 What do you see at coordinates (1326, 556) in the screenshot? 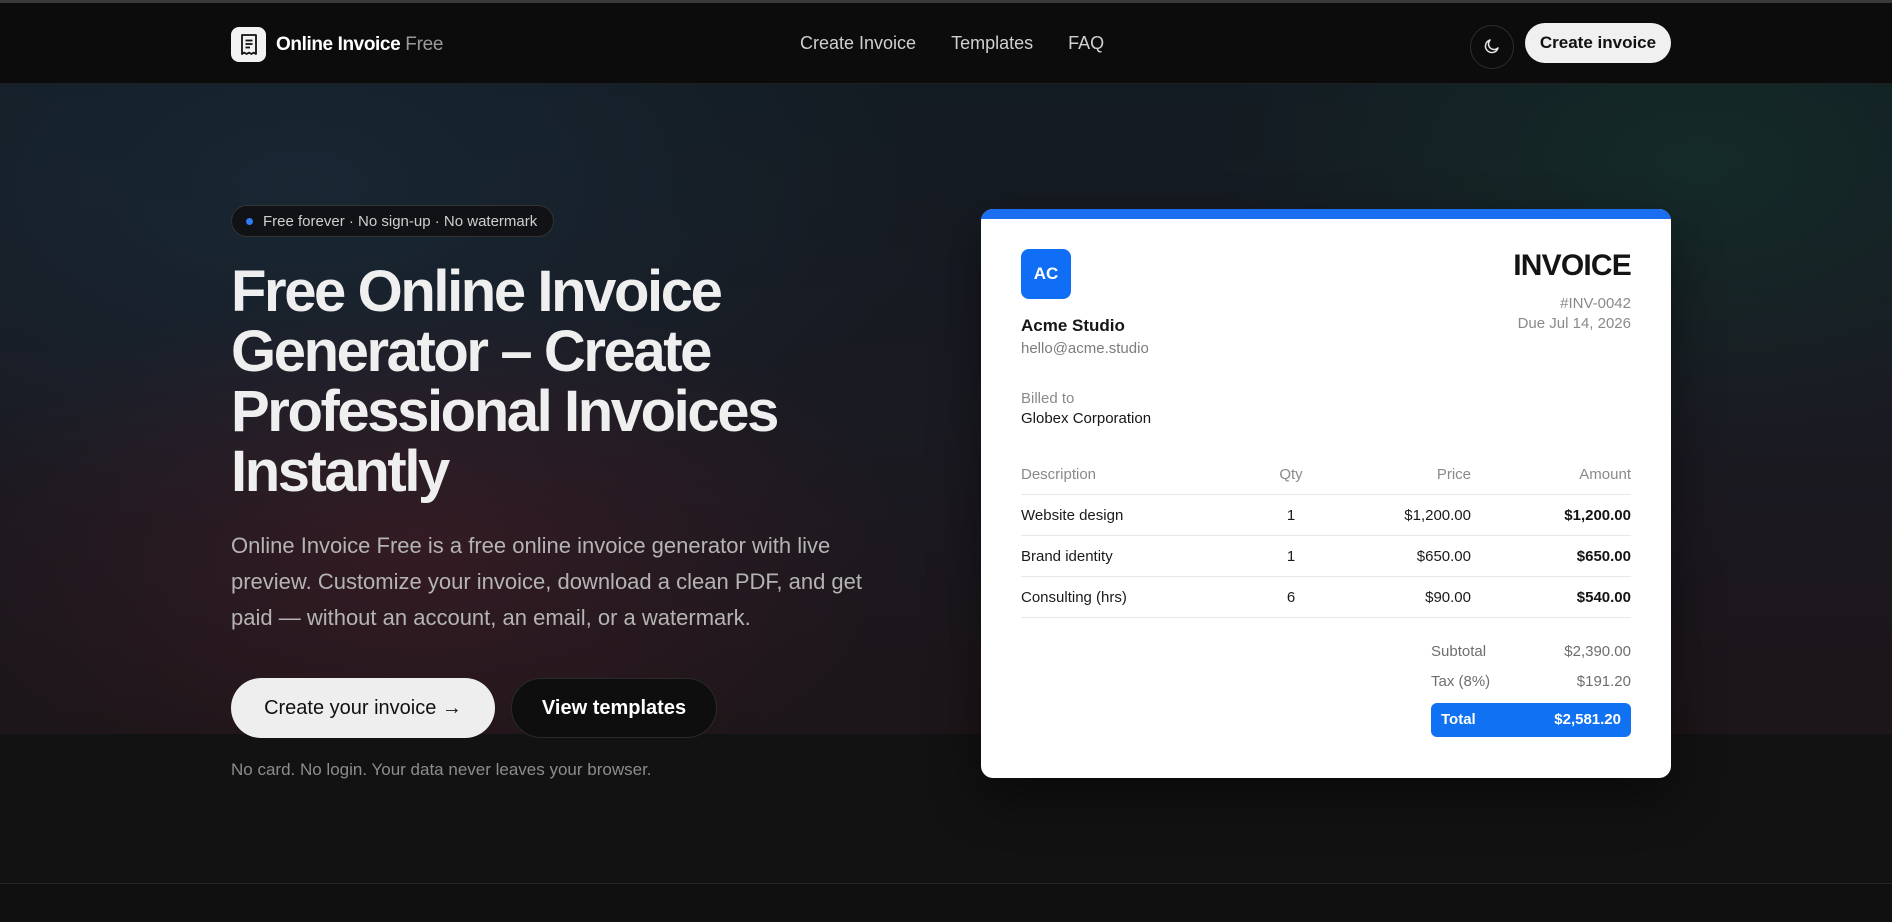
I see `table-row: Brand identity 1 $650.00 $650.00` at bounding box center [1326, 556].